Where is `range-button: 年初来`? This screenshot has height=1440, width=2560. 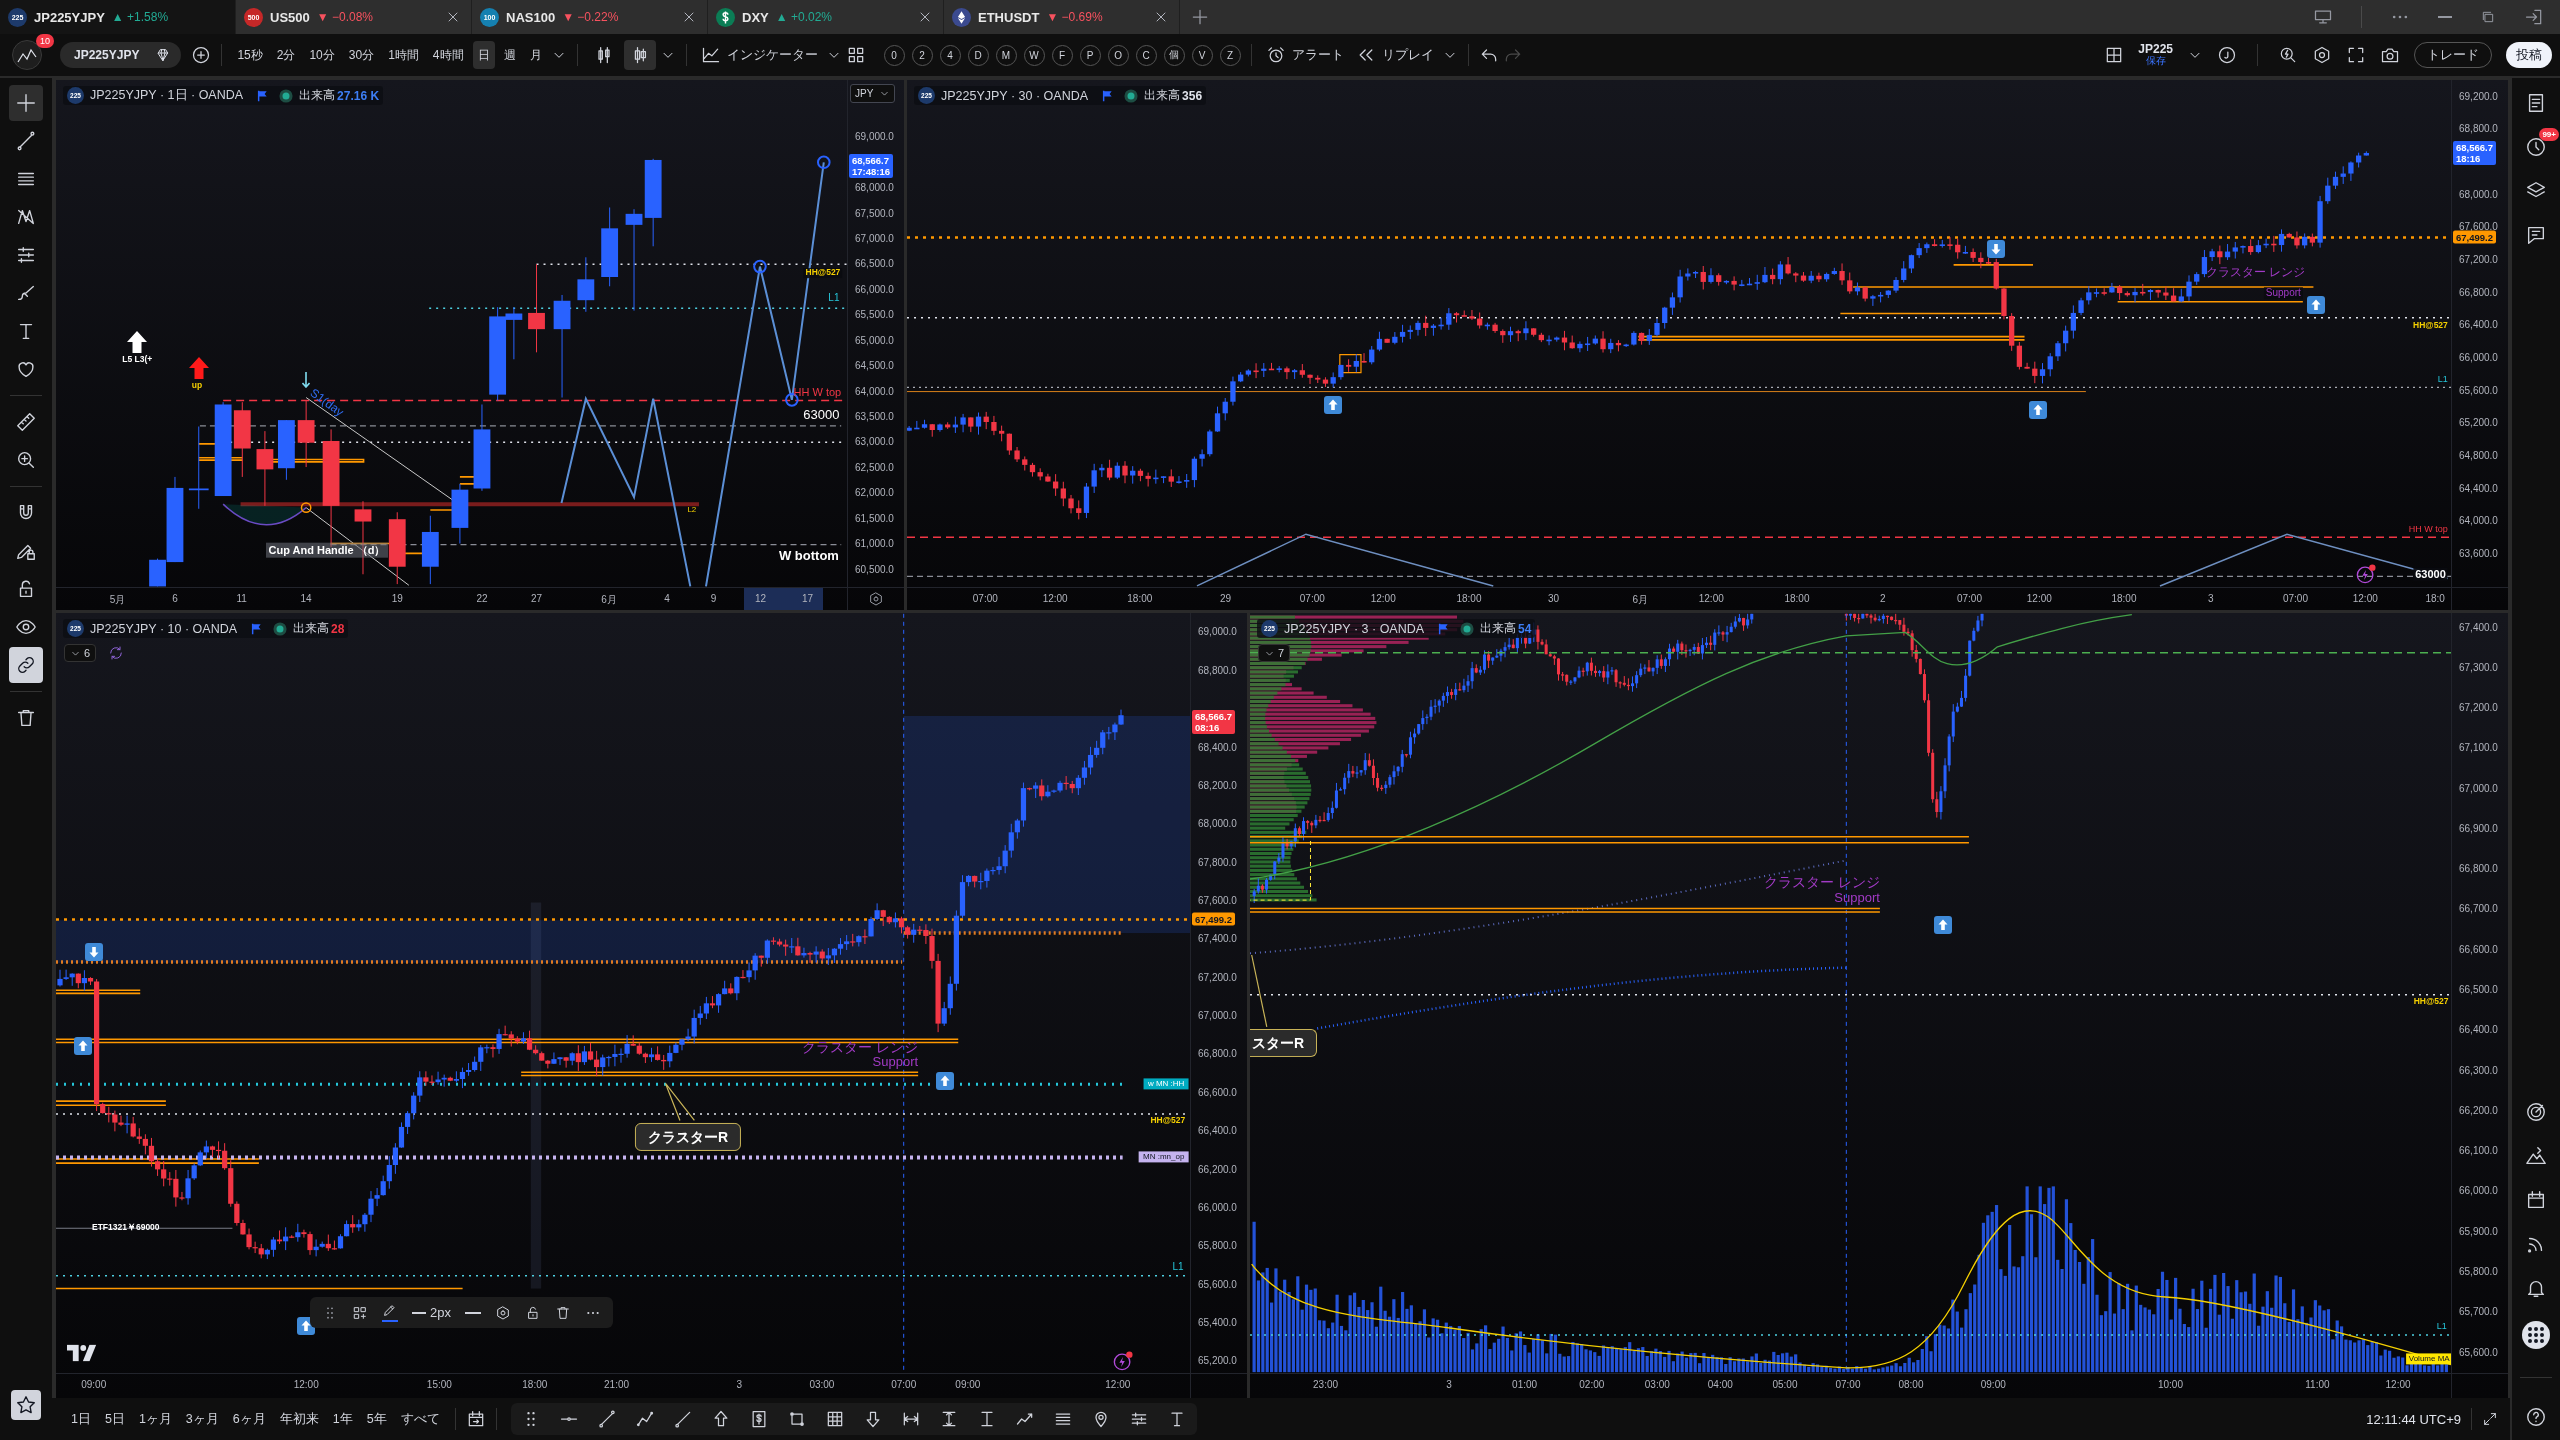 range-button: 年初来 is located at coordinates (299, 1419).